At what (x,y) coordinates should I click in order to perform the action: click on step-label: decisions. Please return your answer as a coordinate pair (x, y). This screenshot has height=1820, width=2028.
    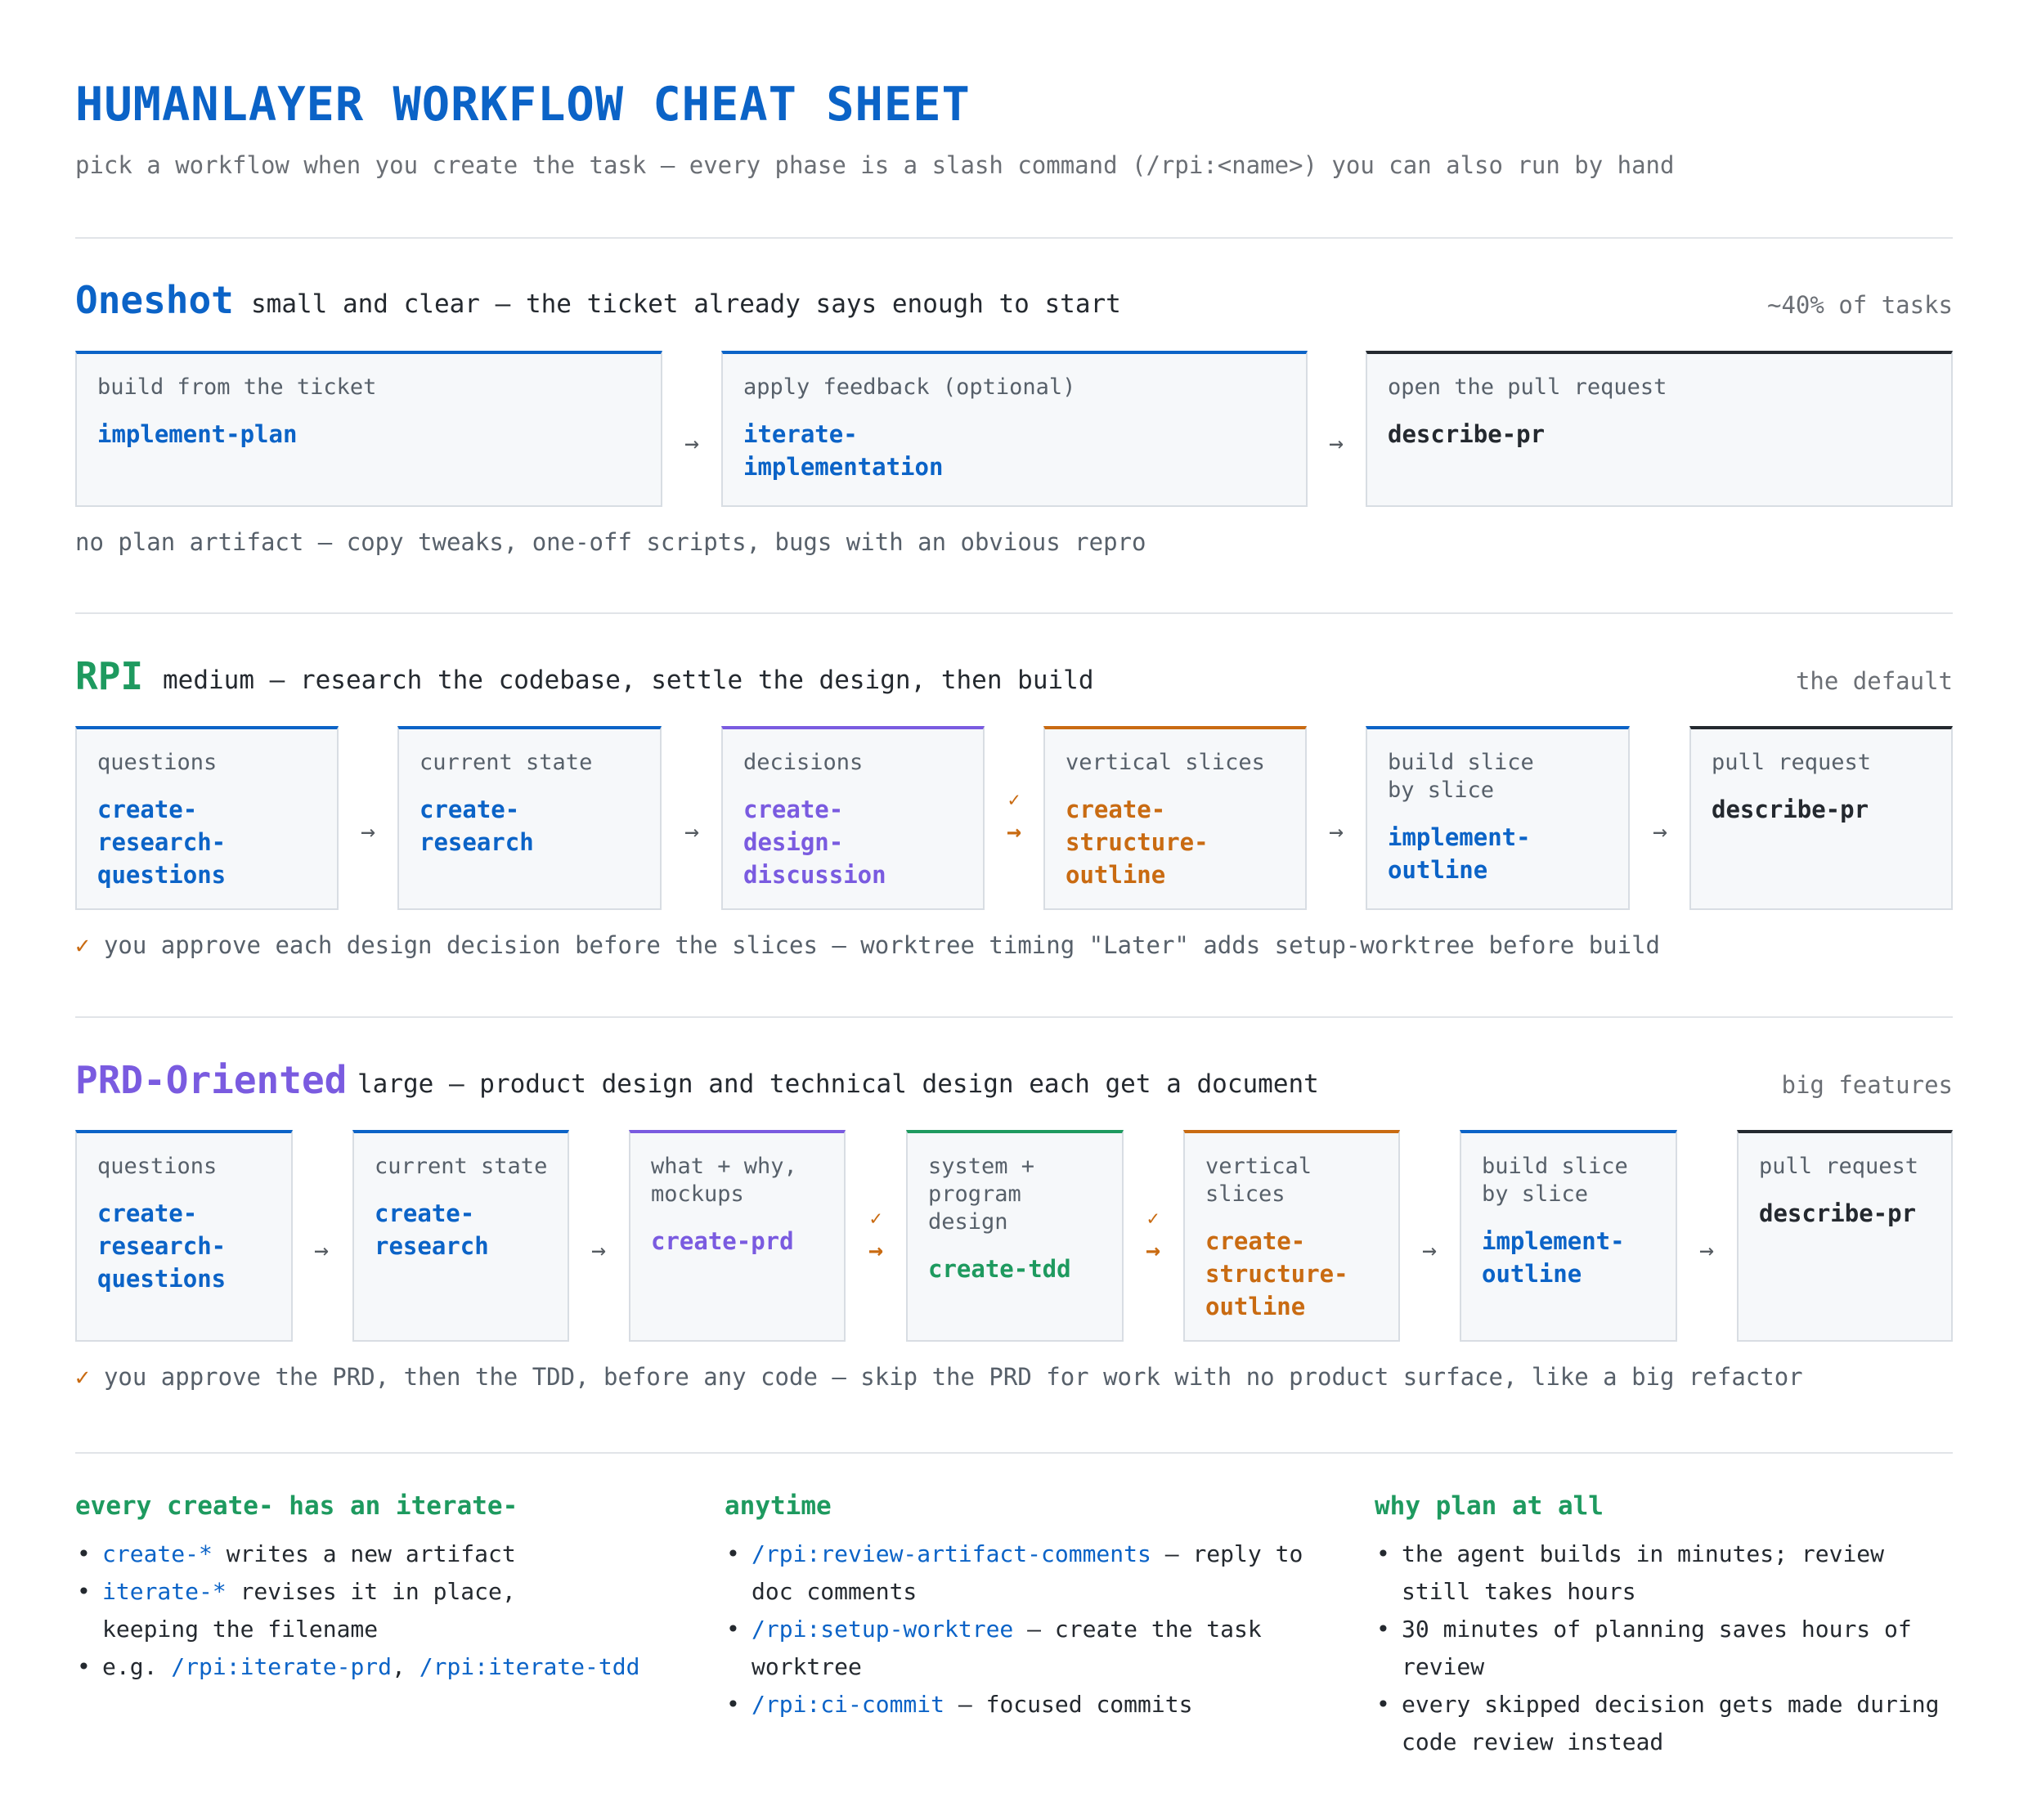
    Looking at the image, I should click on (803, 763).